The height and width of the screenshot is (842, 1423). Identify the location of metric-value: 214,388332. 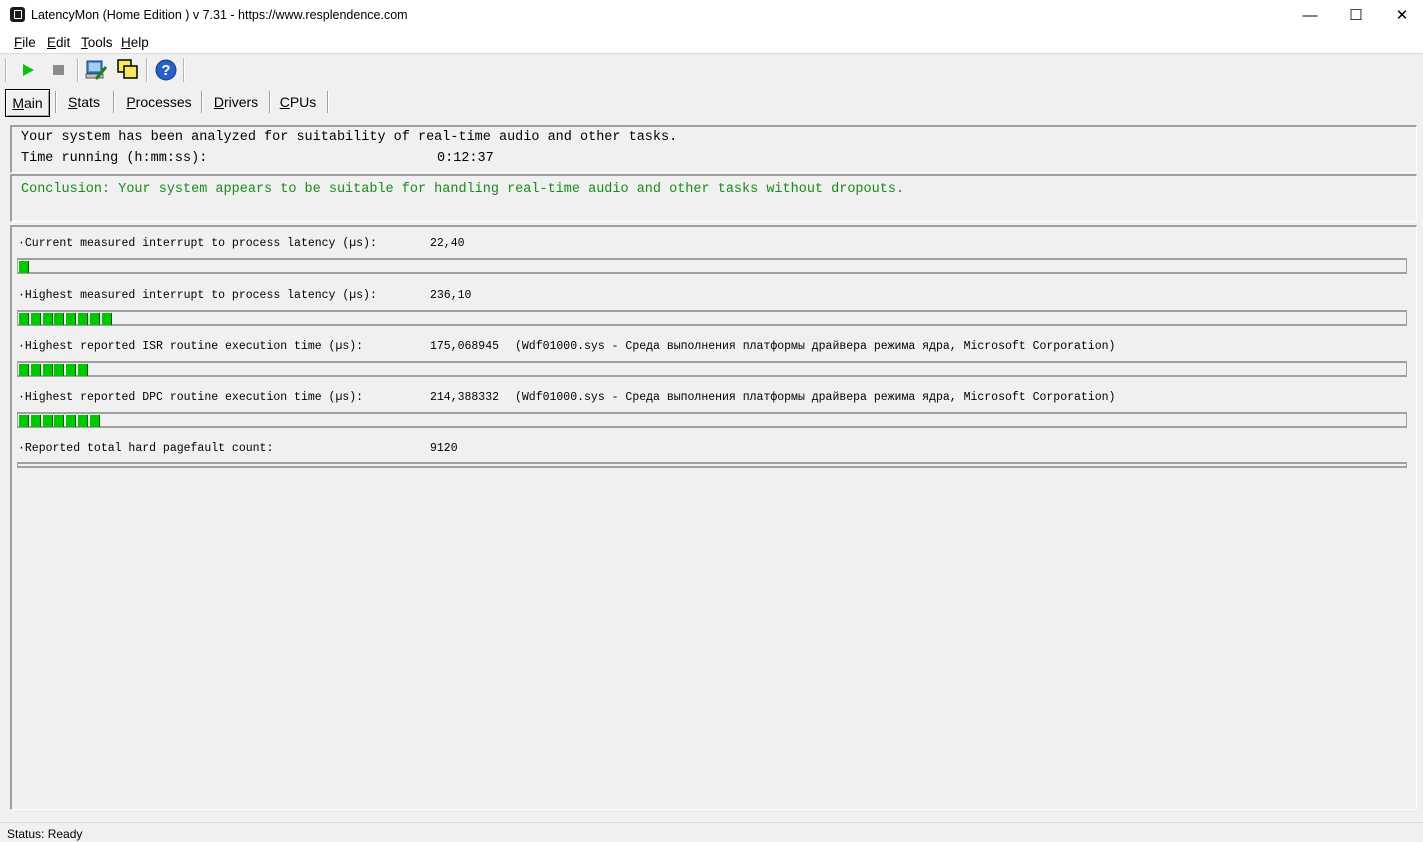
(465, 397).